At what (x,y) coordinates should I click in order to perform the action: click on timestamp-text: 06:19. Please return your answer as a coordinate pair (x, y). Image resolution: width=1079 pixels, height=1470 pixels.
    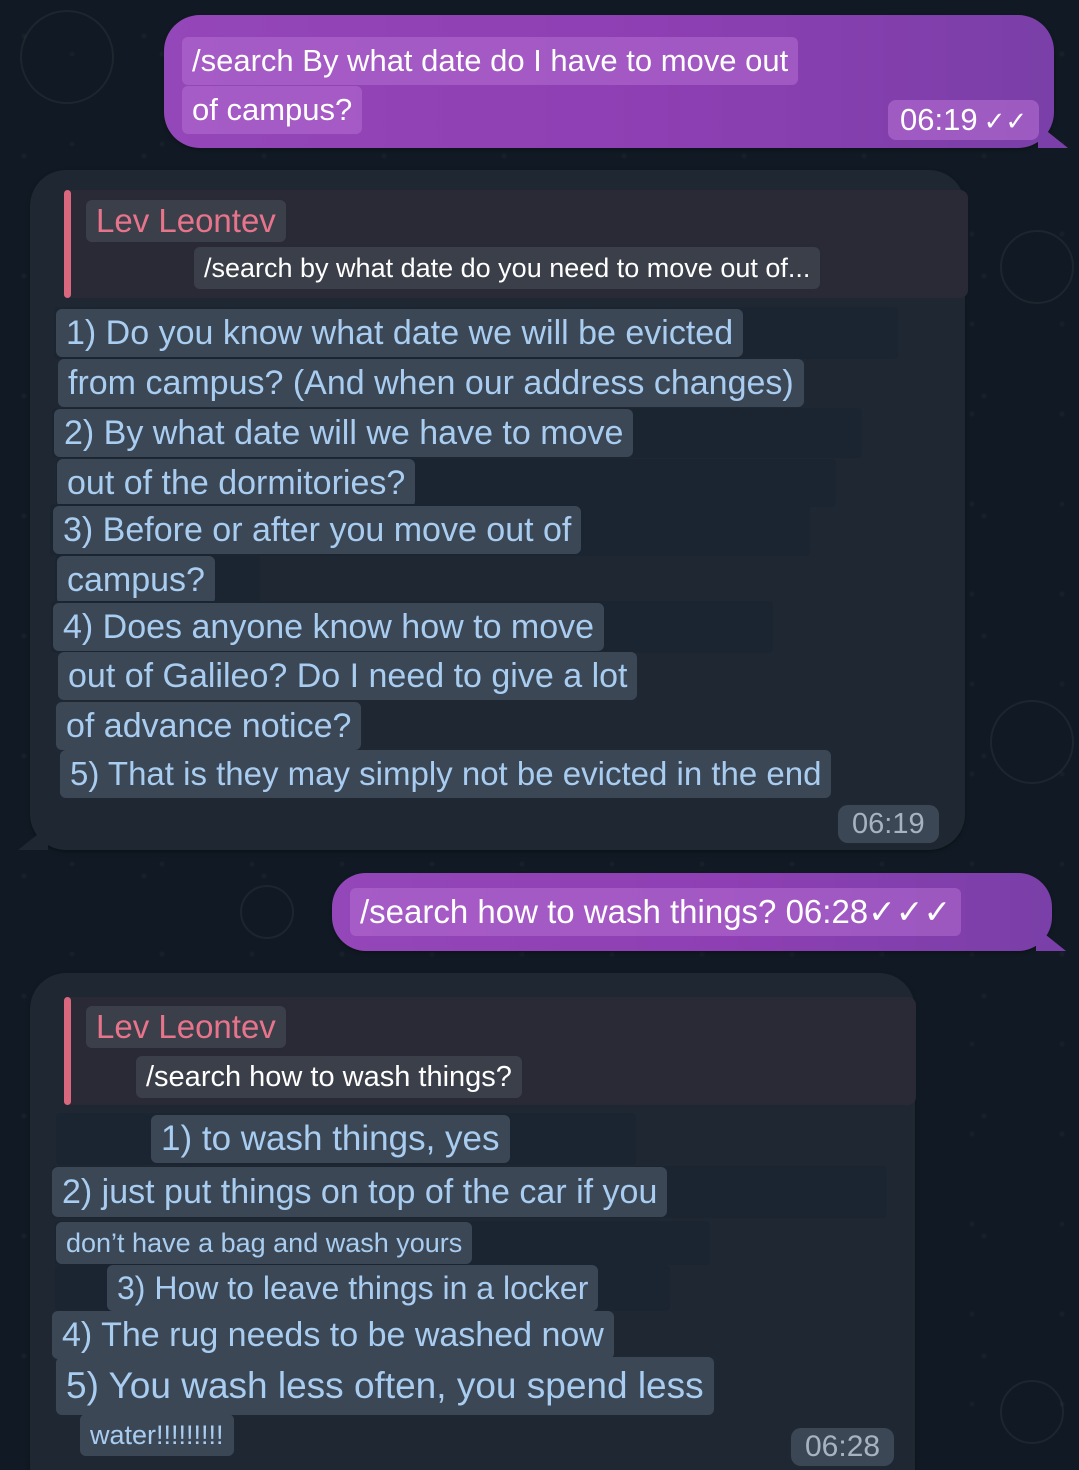
    Looking at the image, I should click on (939, 119).